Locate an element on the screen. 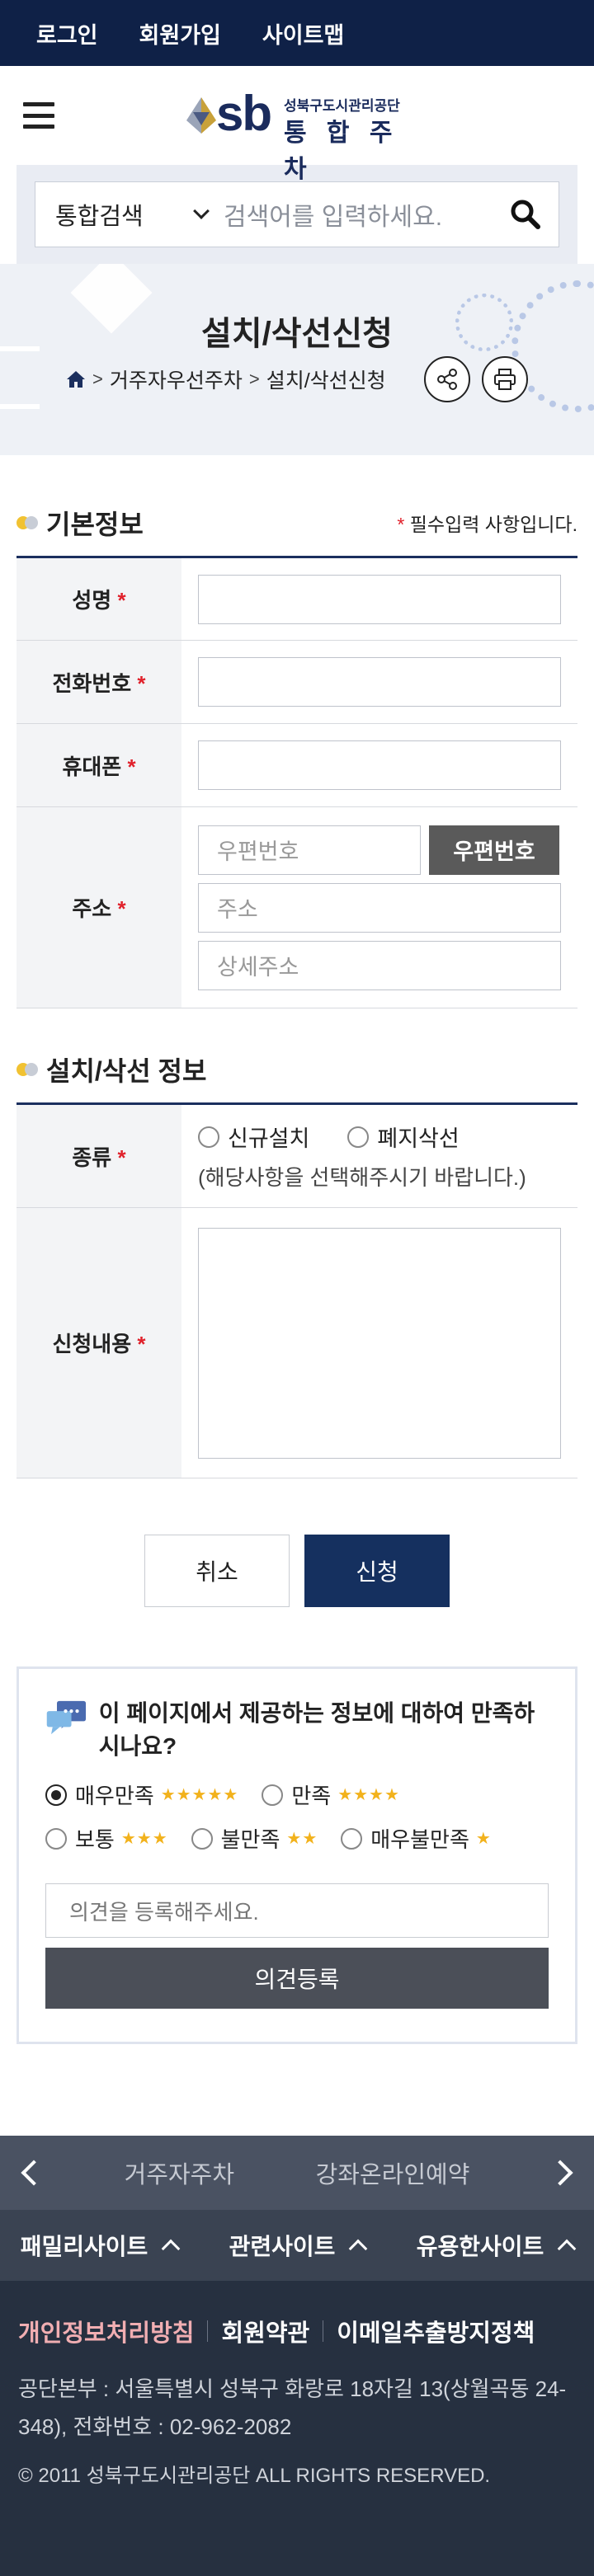  survey-question: 이 페이지에서 제공하는 정보에 대하여 만족하시나요? is located at coordinates (316, 1729).